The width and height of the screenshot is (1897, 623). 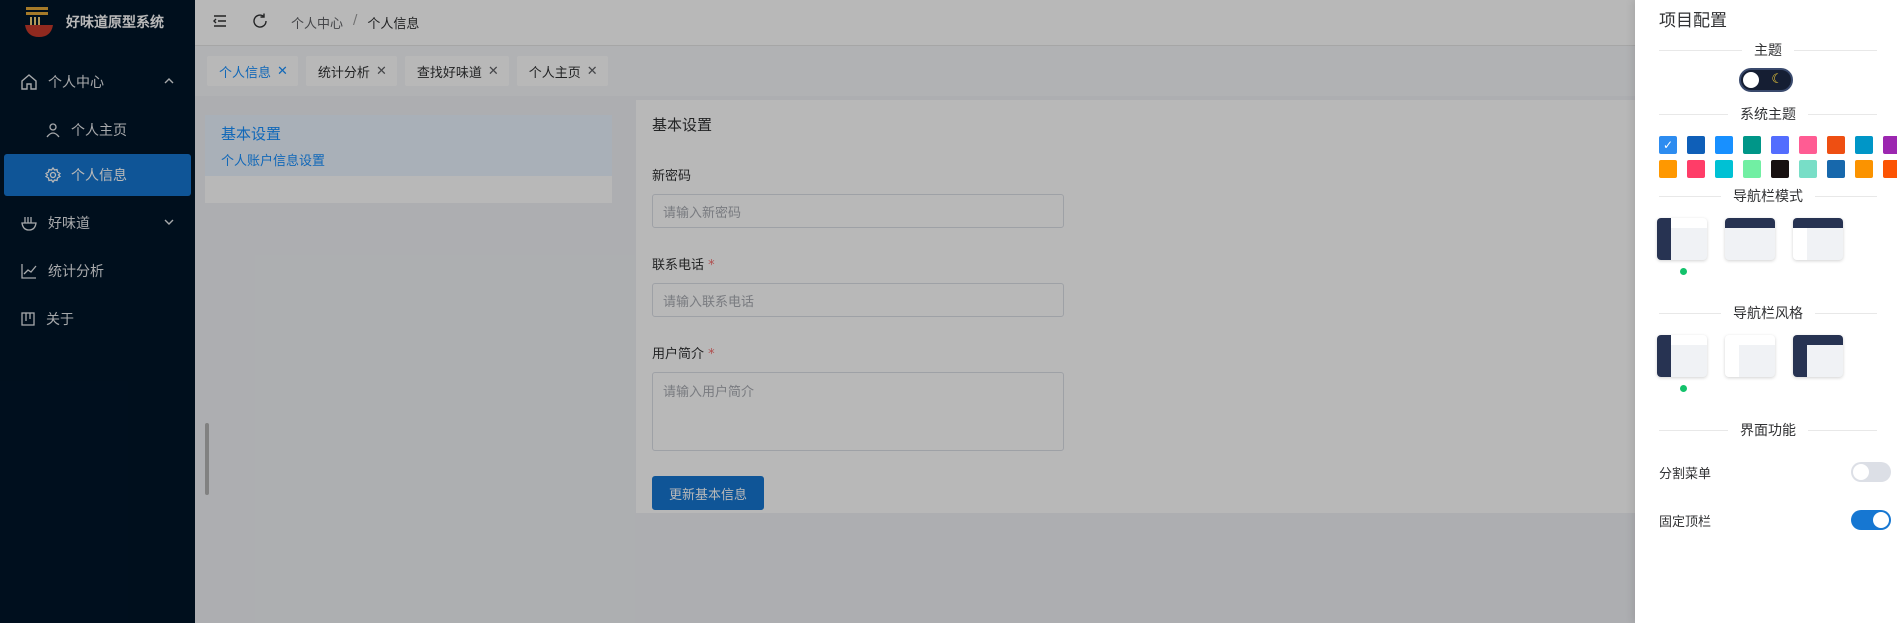 I want to click on theme-color-swatch: ✓, so click(x=1668, y=145).